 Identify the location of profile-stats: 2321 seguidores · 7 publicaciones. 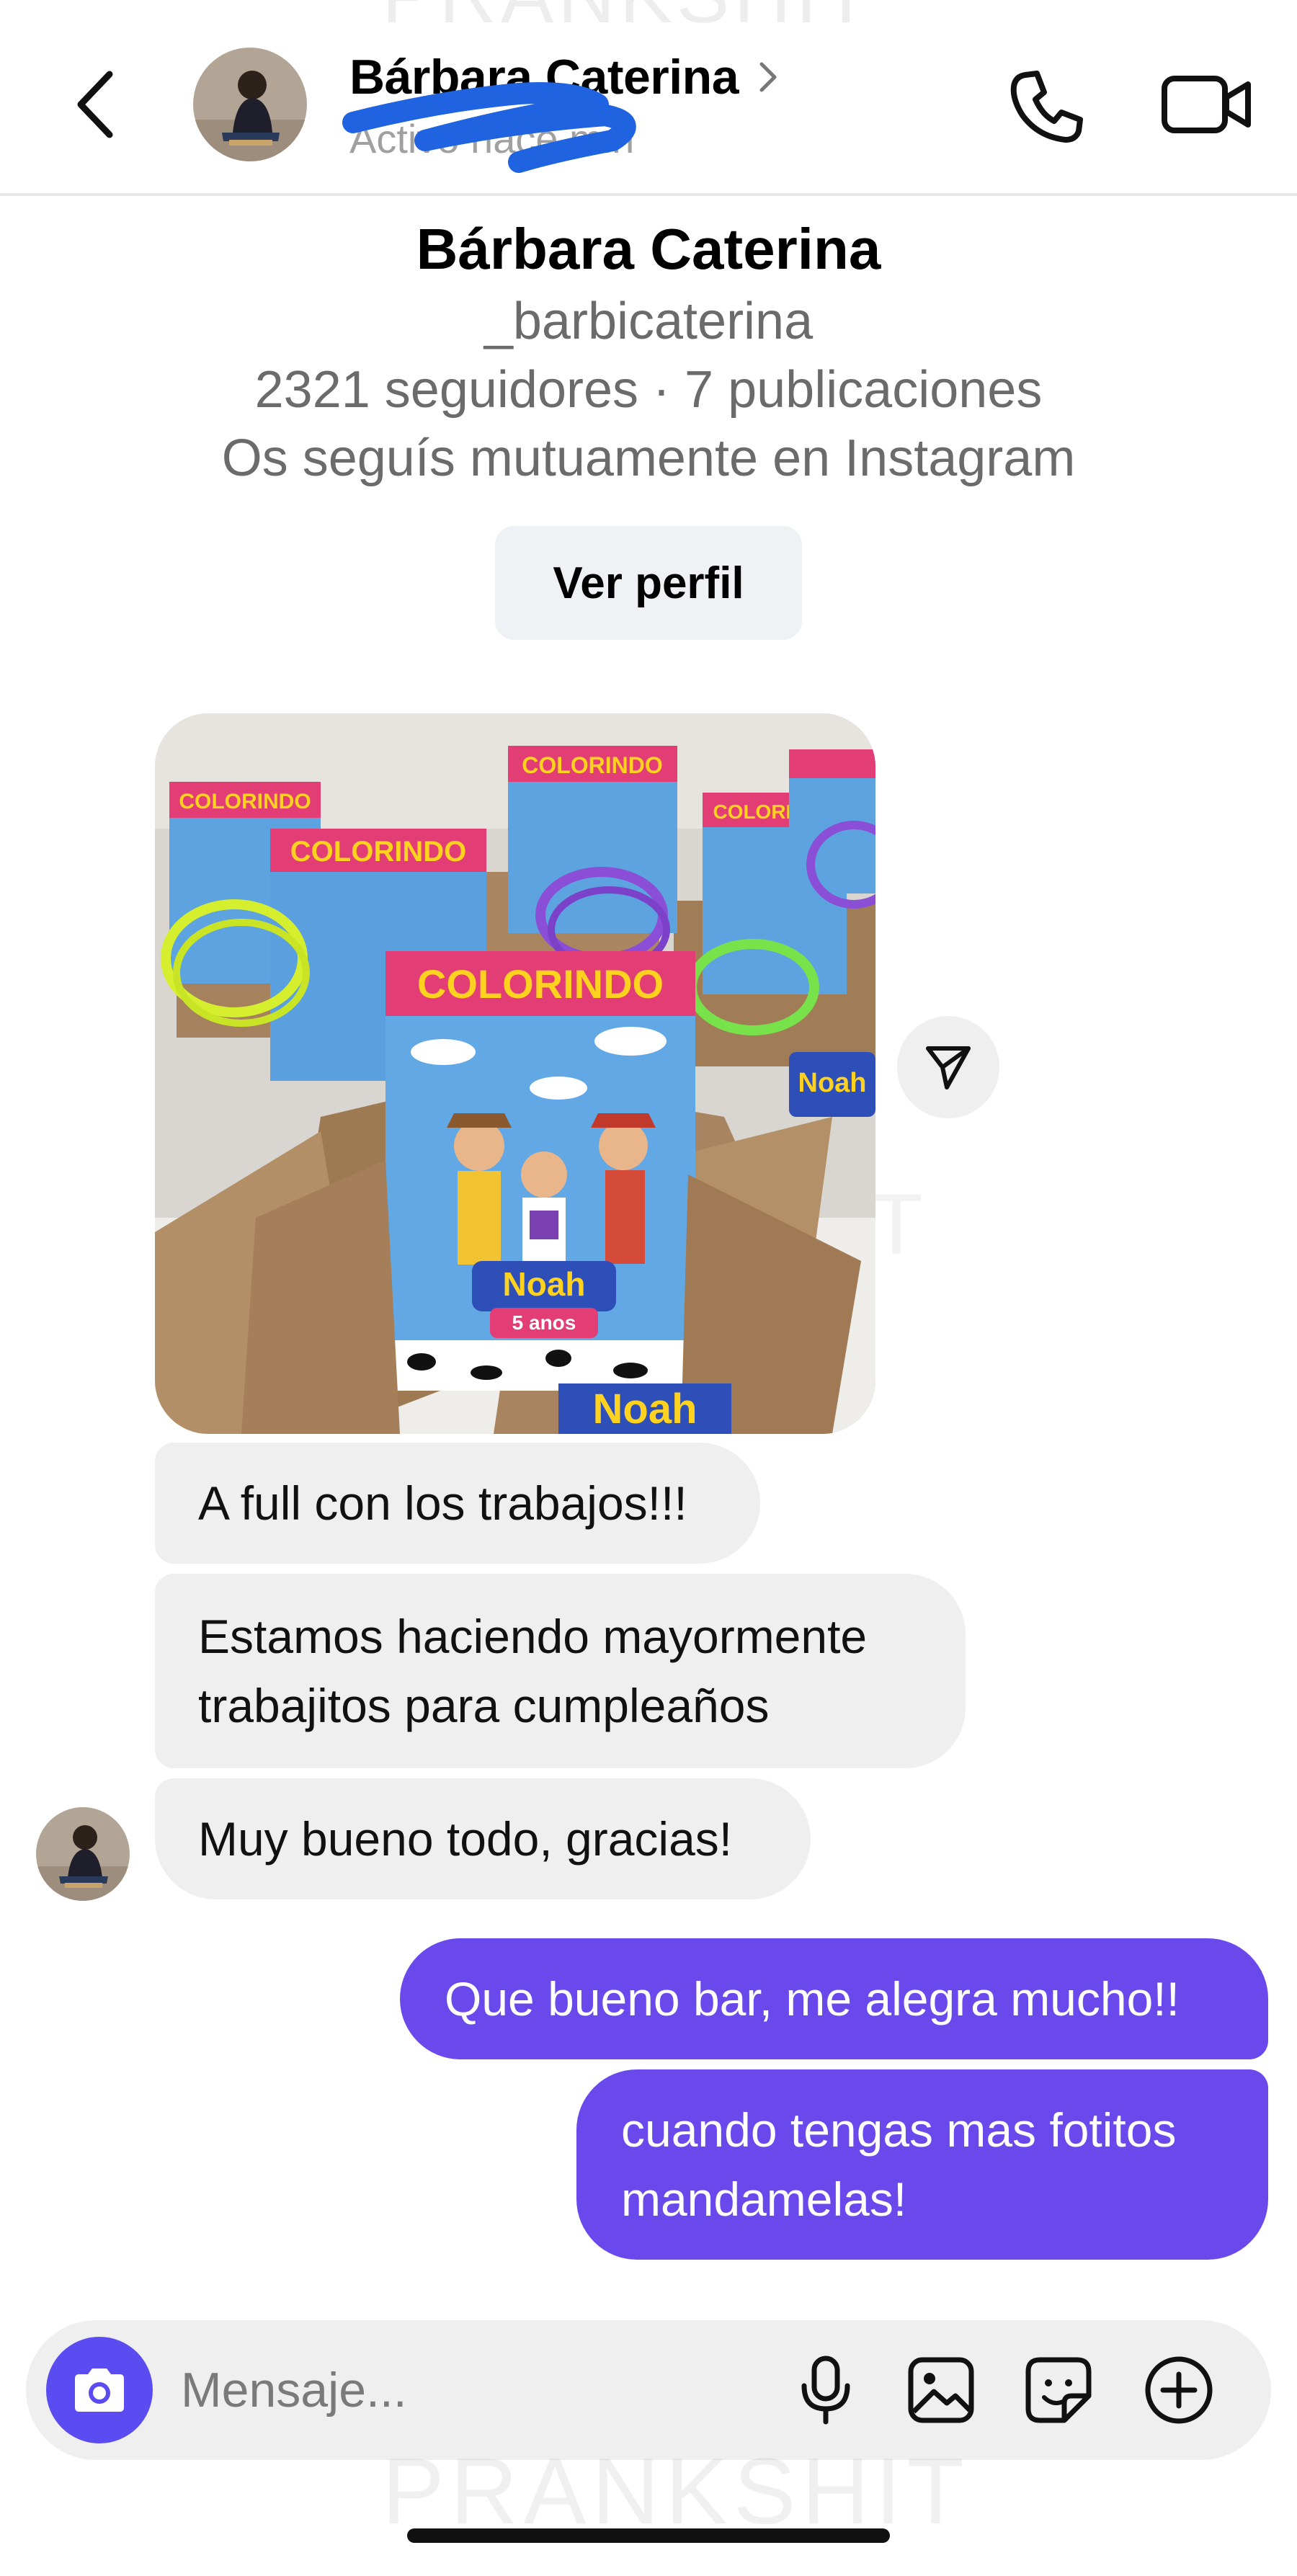
(648, 390).